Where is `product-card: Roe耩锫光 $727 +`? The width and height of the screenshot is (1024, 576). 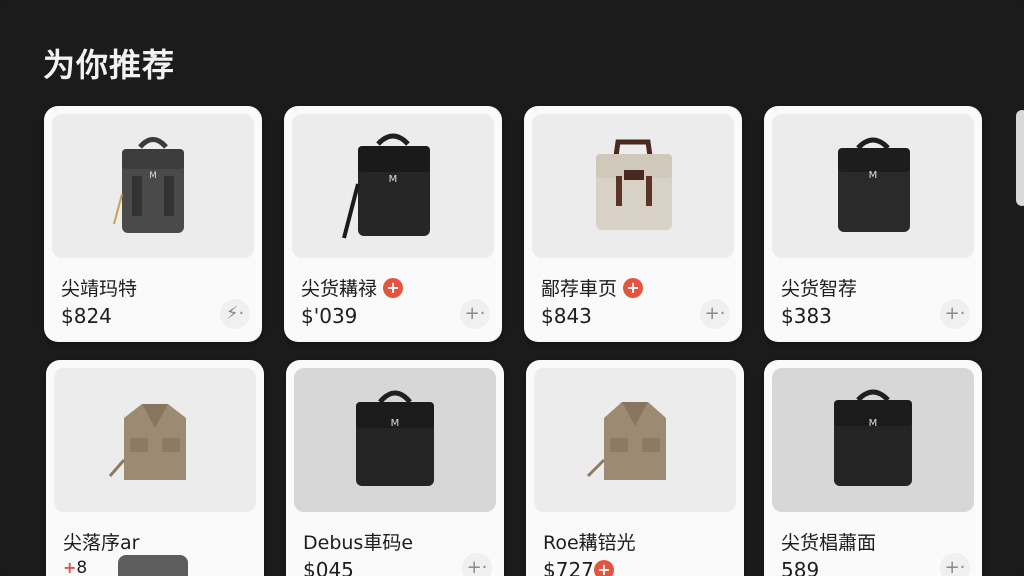 product-card: Roe耩锫光 $727 + is located at coordinates (635, 468).